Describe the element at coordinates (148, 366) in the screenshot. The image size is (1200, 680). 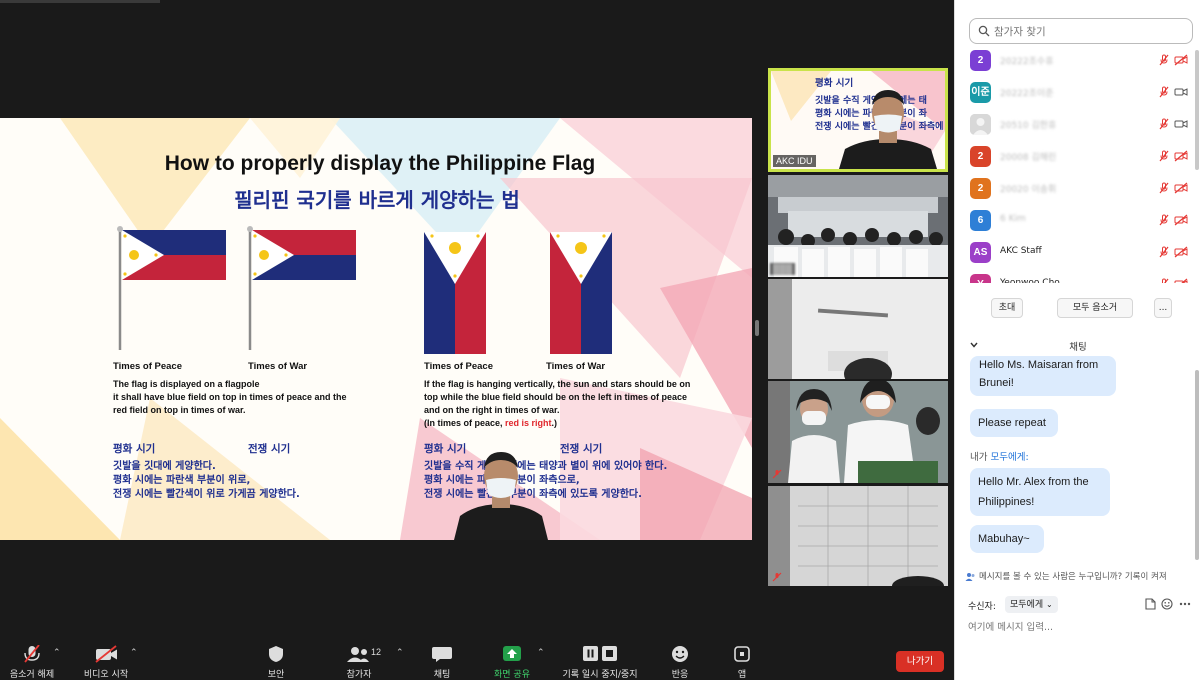
I see `caption-left-peace: Times of Peace` at that location.